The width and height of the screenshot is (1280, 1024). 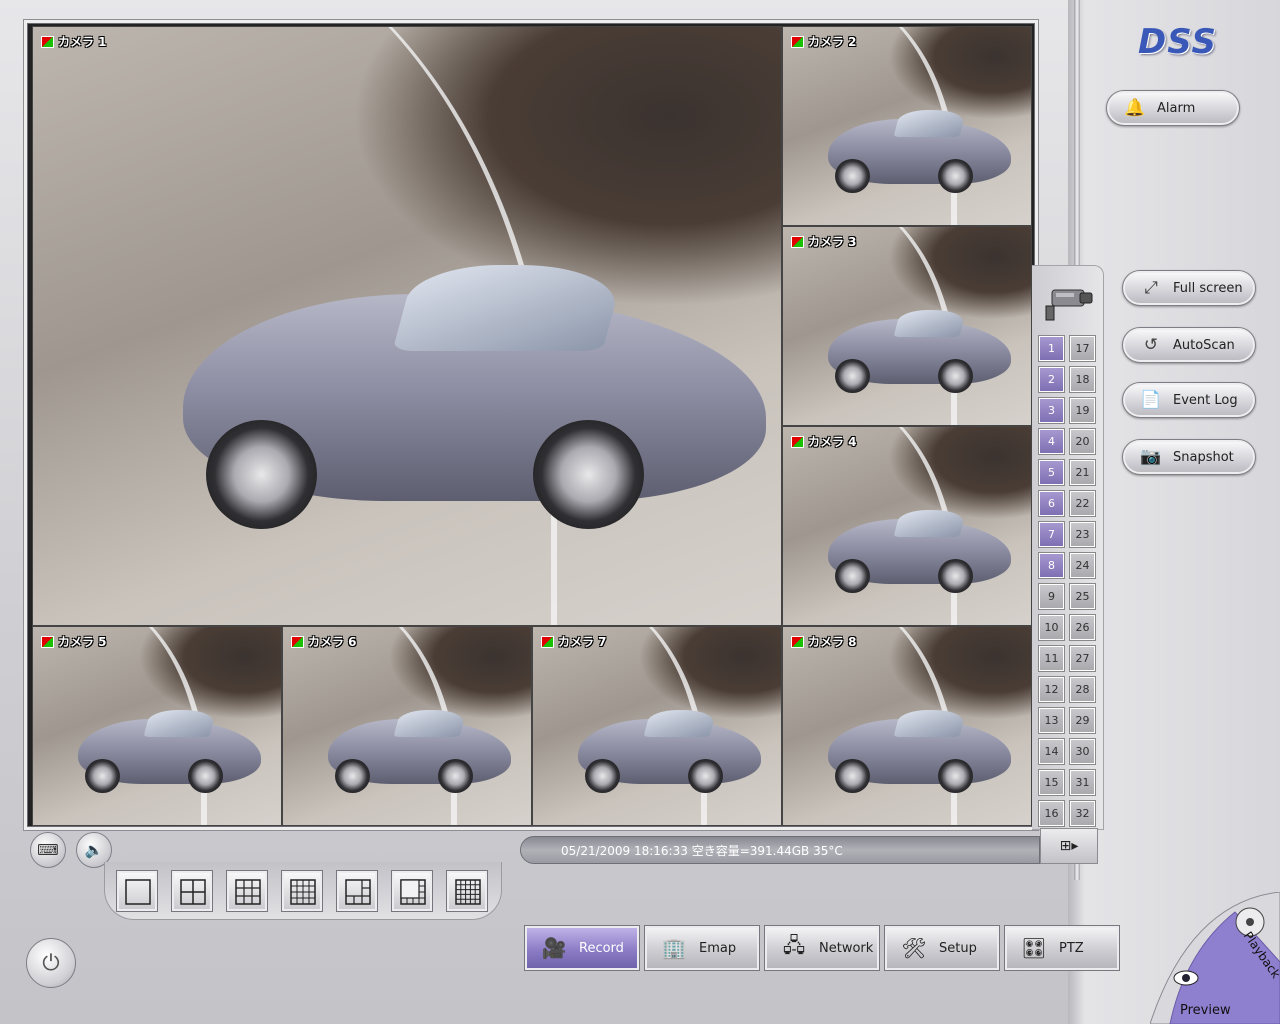 I want to click on status-text: 05/21/2009 18:16:33 空き容量=391.44GB 35°C, so click(x=702, y=850).